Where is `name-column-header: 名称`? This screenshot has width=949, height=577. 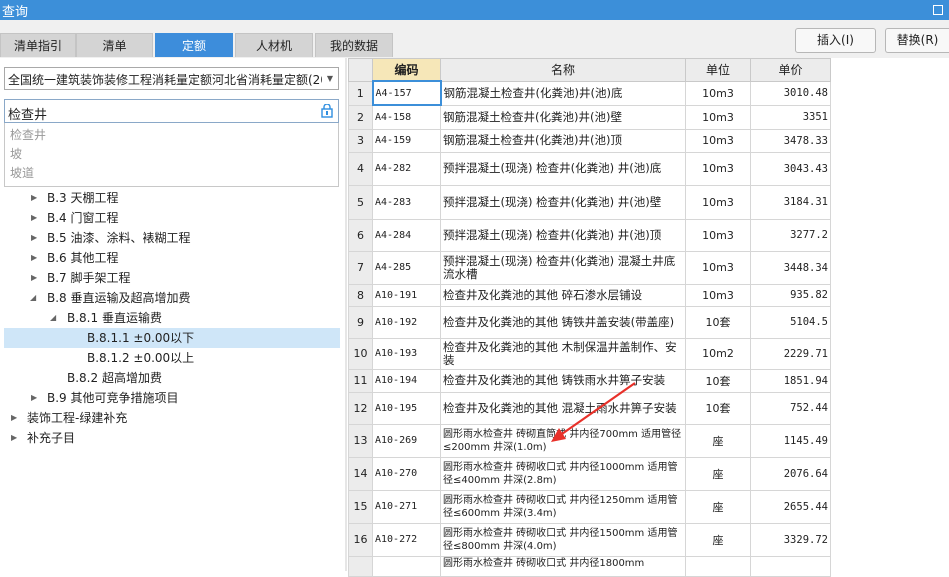
name-column-header: 名称 is located at coordinates (563, 70).